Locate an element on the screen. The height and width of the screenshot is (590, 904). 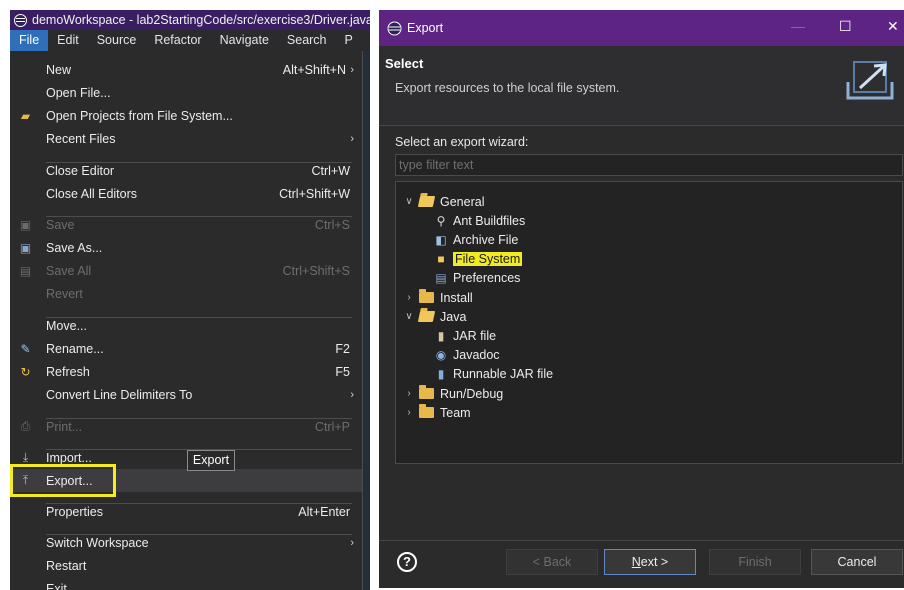
tree-item-label: Preferences is located at coordinates (487, 278).